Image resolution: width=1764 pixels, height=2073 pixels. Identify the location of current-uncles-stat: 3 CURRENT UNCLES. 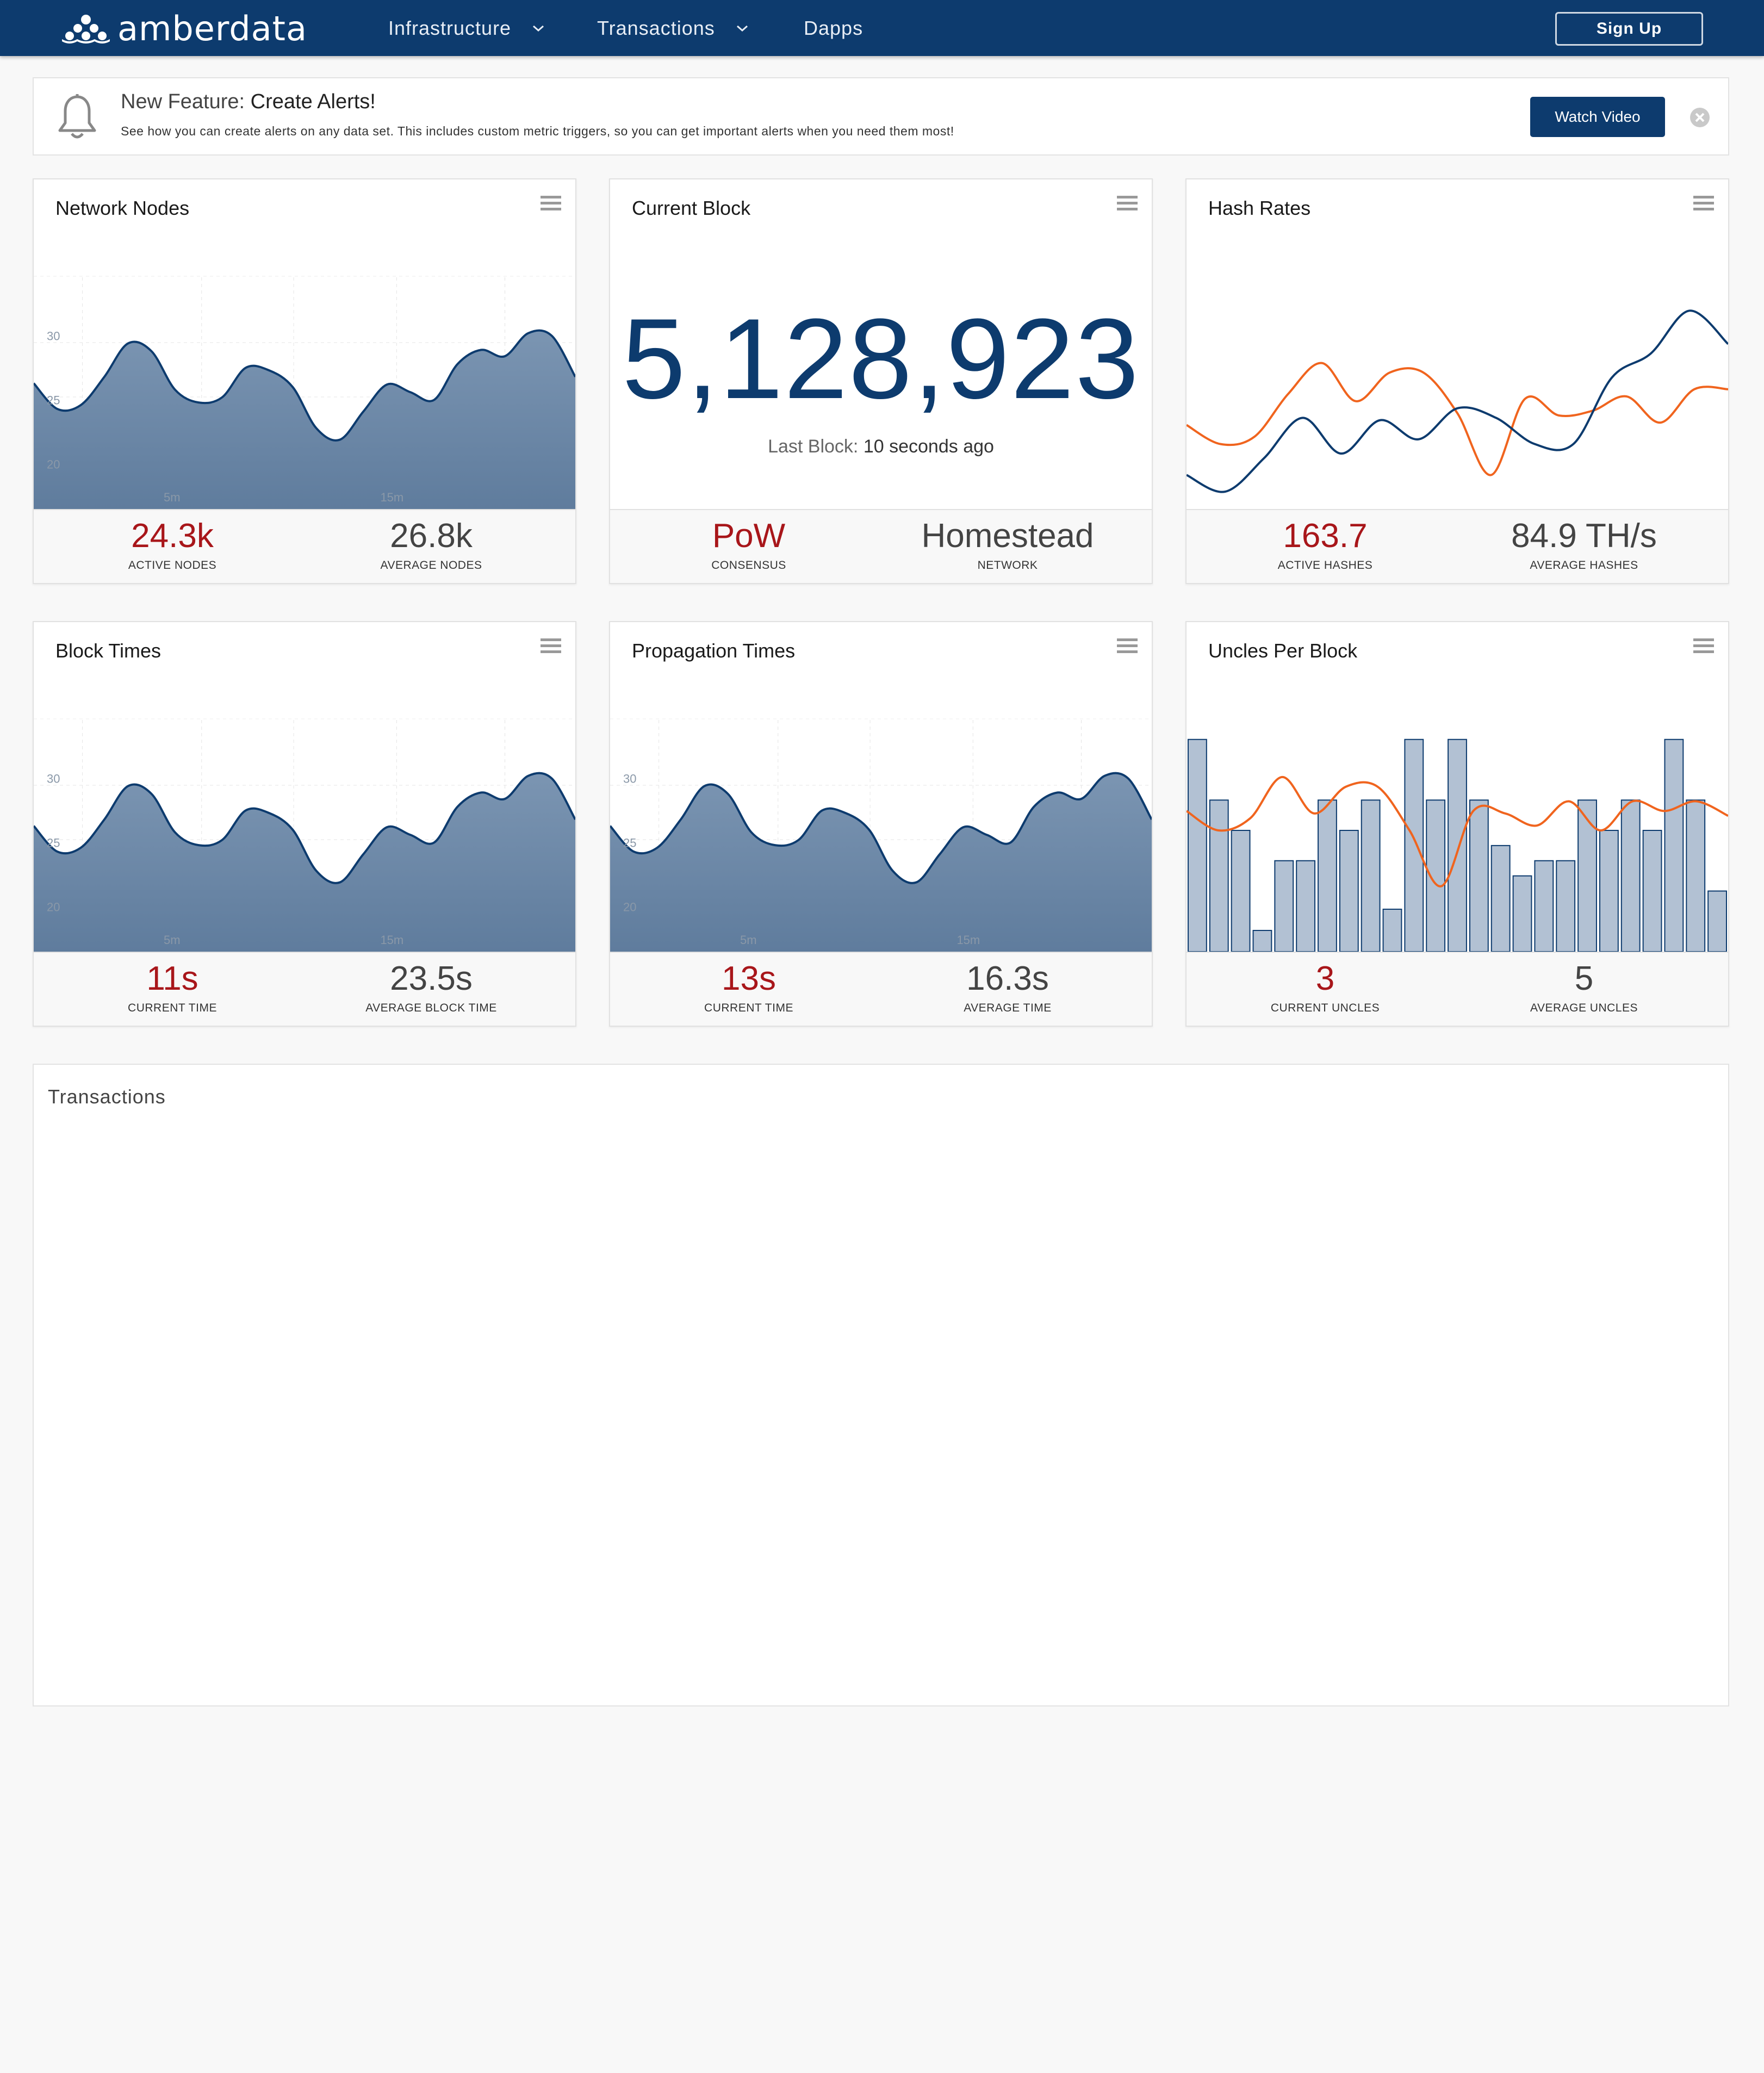
(1325, 986).